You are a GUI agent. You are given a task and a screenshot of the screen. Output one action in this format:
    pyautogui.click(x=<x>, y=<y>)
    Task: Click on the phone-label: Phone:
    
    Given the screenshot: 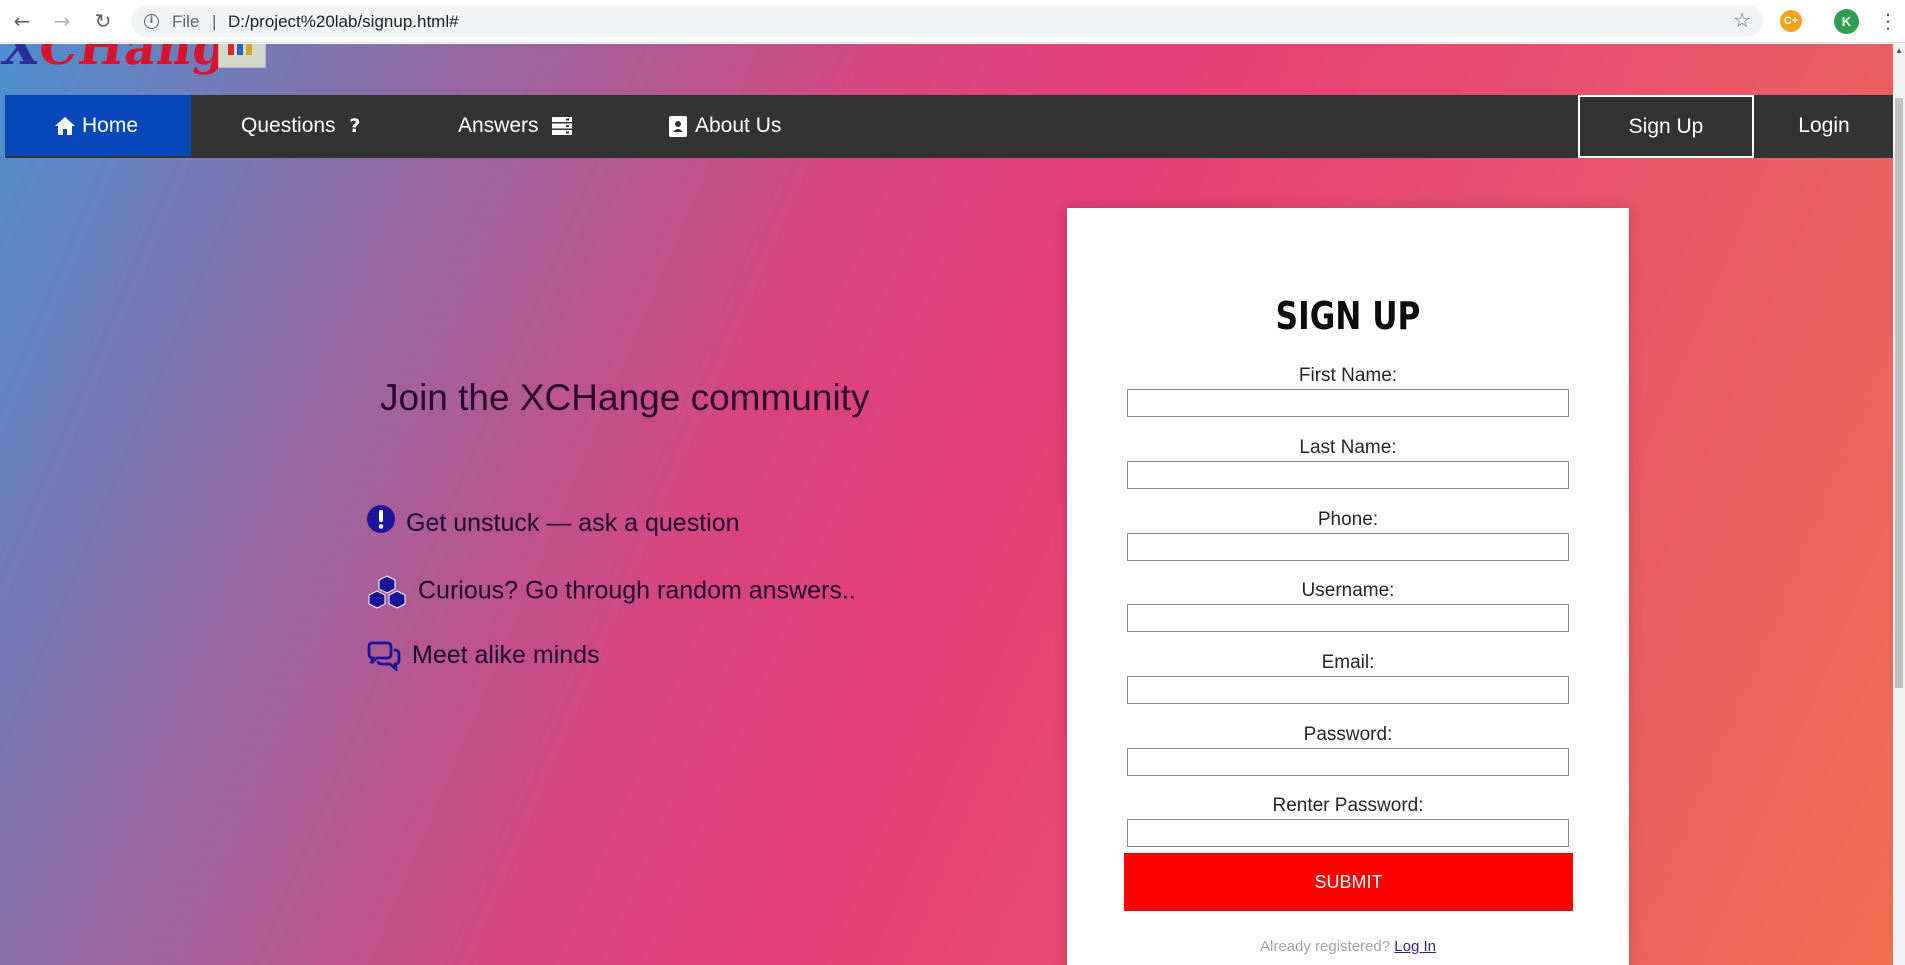 What is the action you would take?
    pyautogui.click(x=1348, y=519)
    